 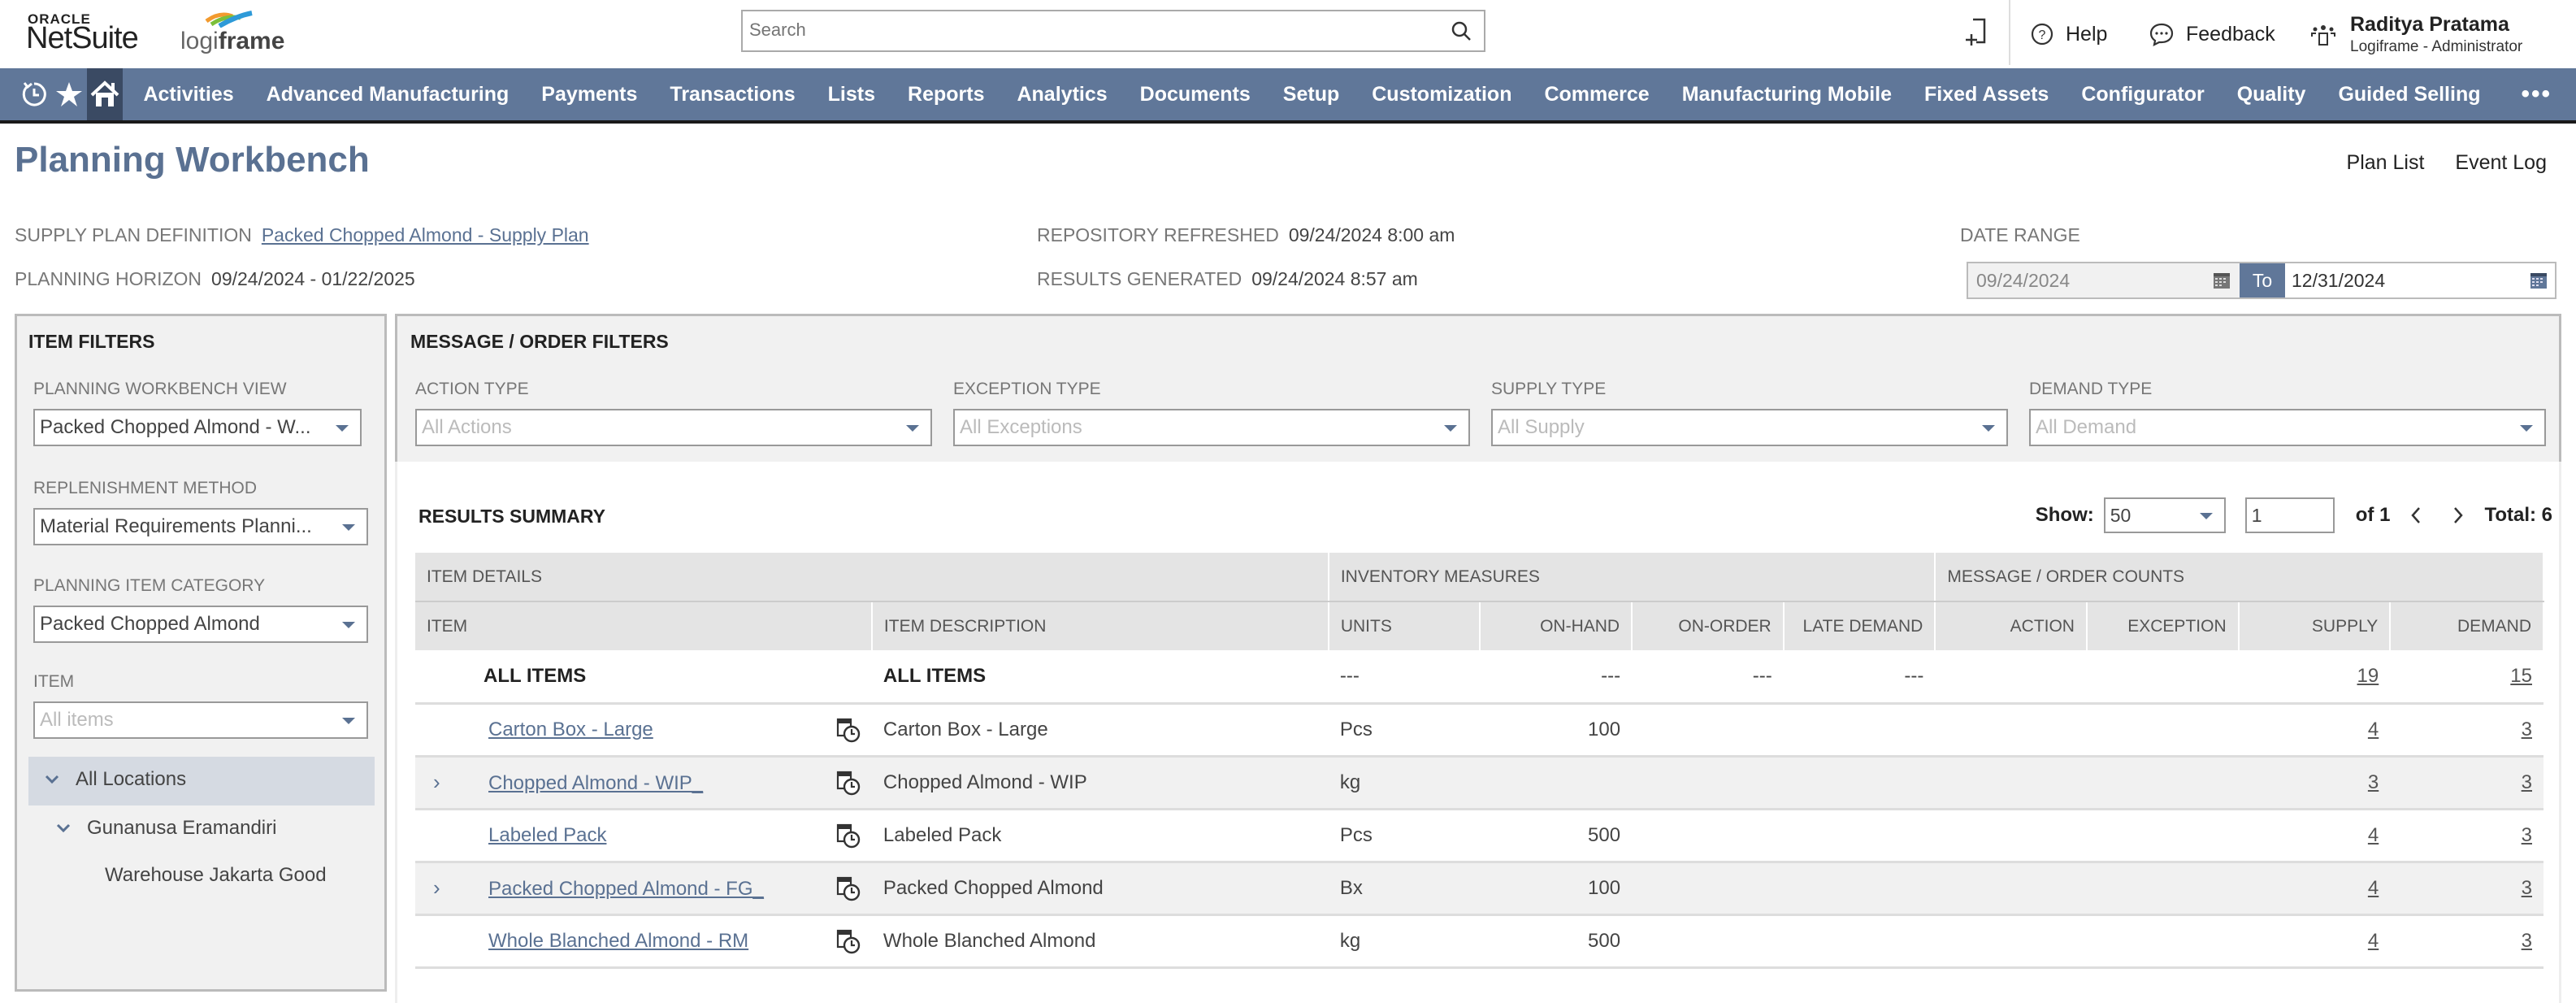 What do you see at coordinates (1860, 625) in the screenshot?
I see `col-late-demand: LATE DEMAND` at bounding box center [1860, 625].